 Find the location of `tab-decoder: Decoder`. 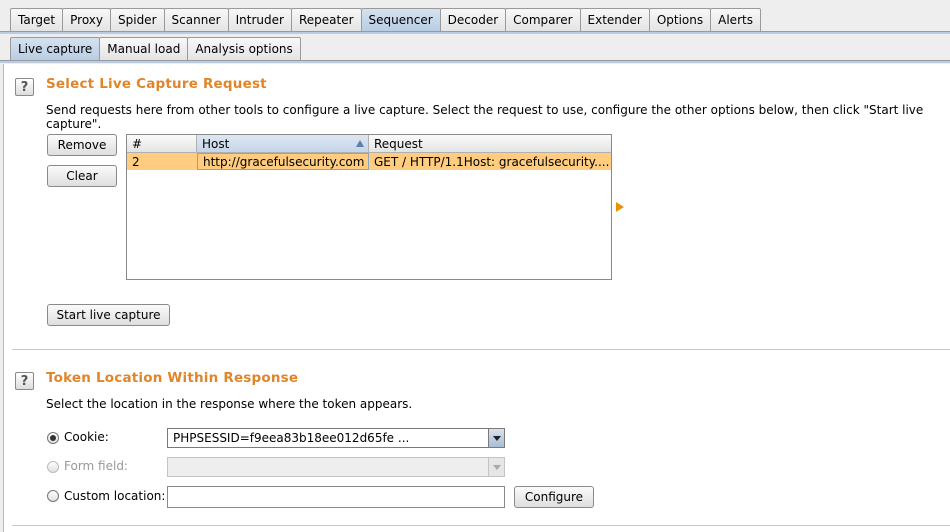

tab-decoder: Decoder is located at coordinates (473, 19).